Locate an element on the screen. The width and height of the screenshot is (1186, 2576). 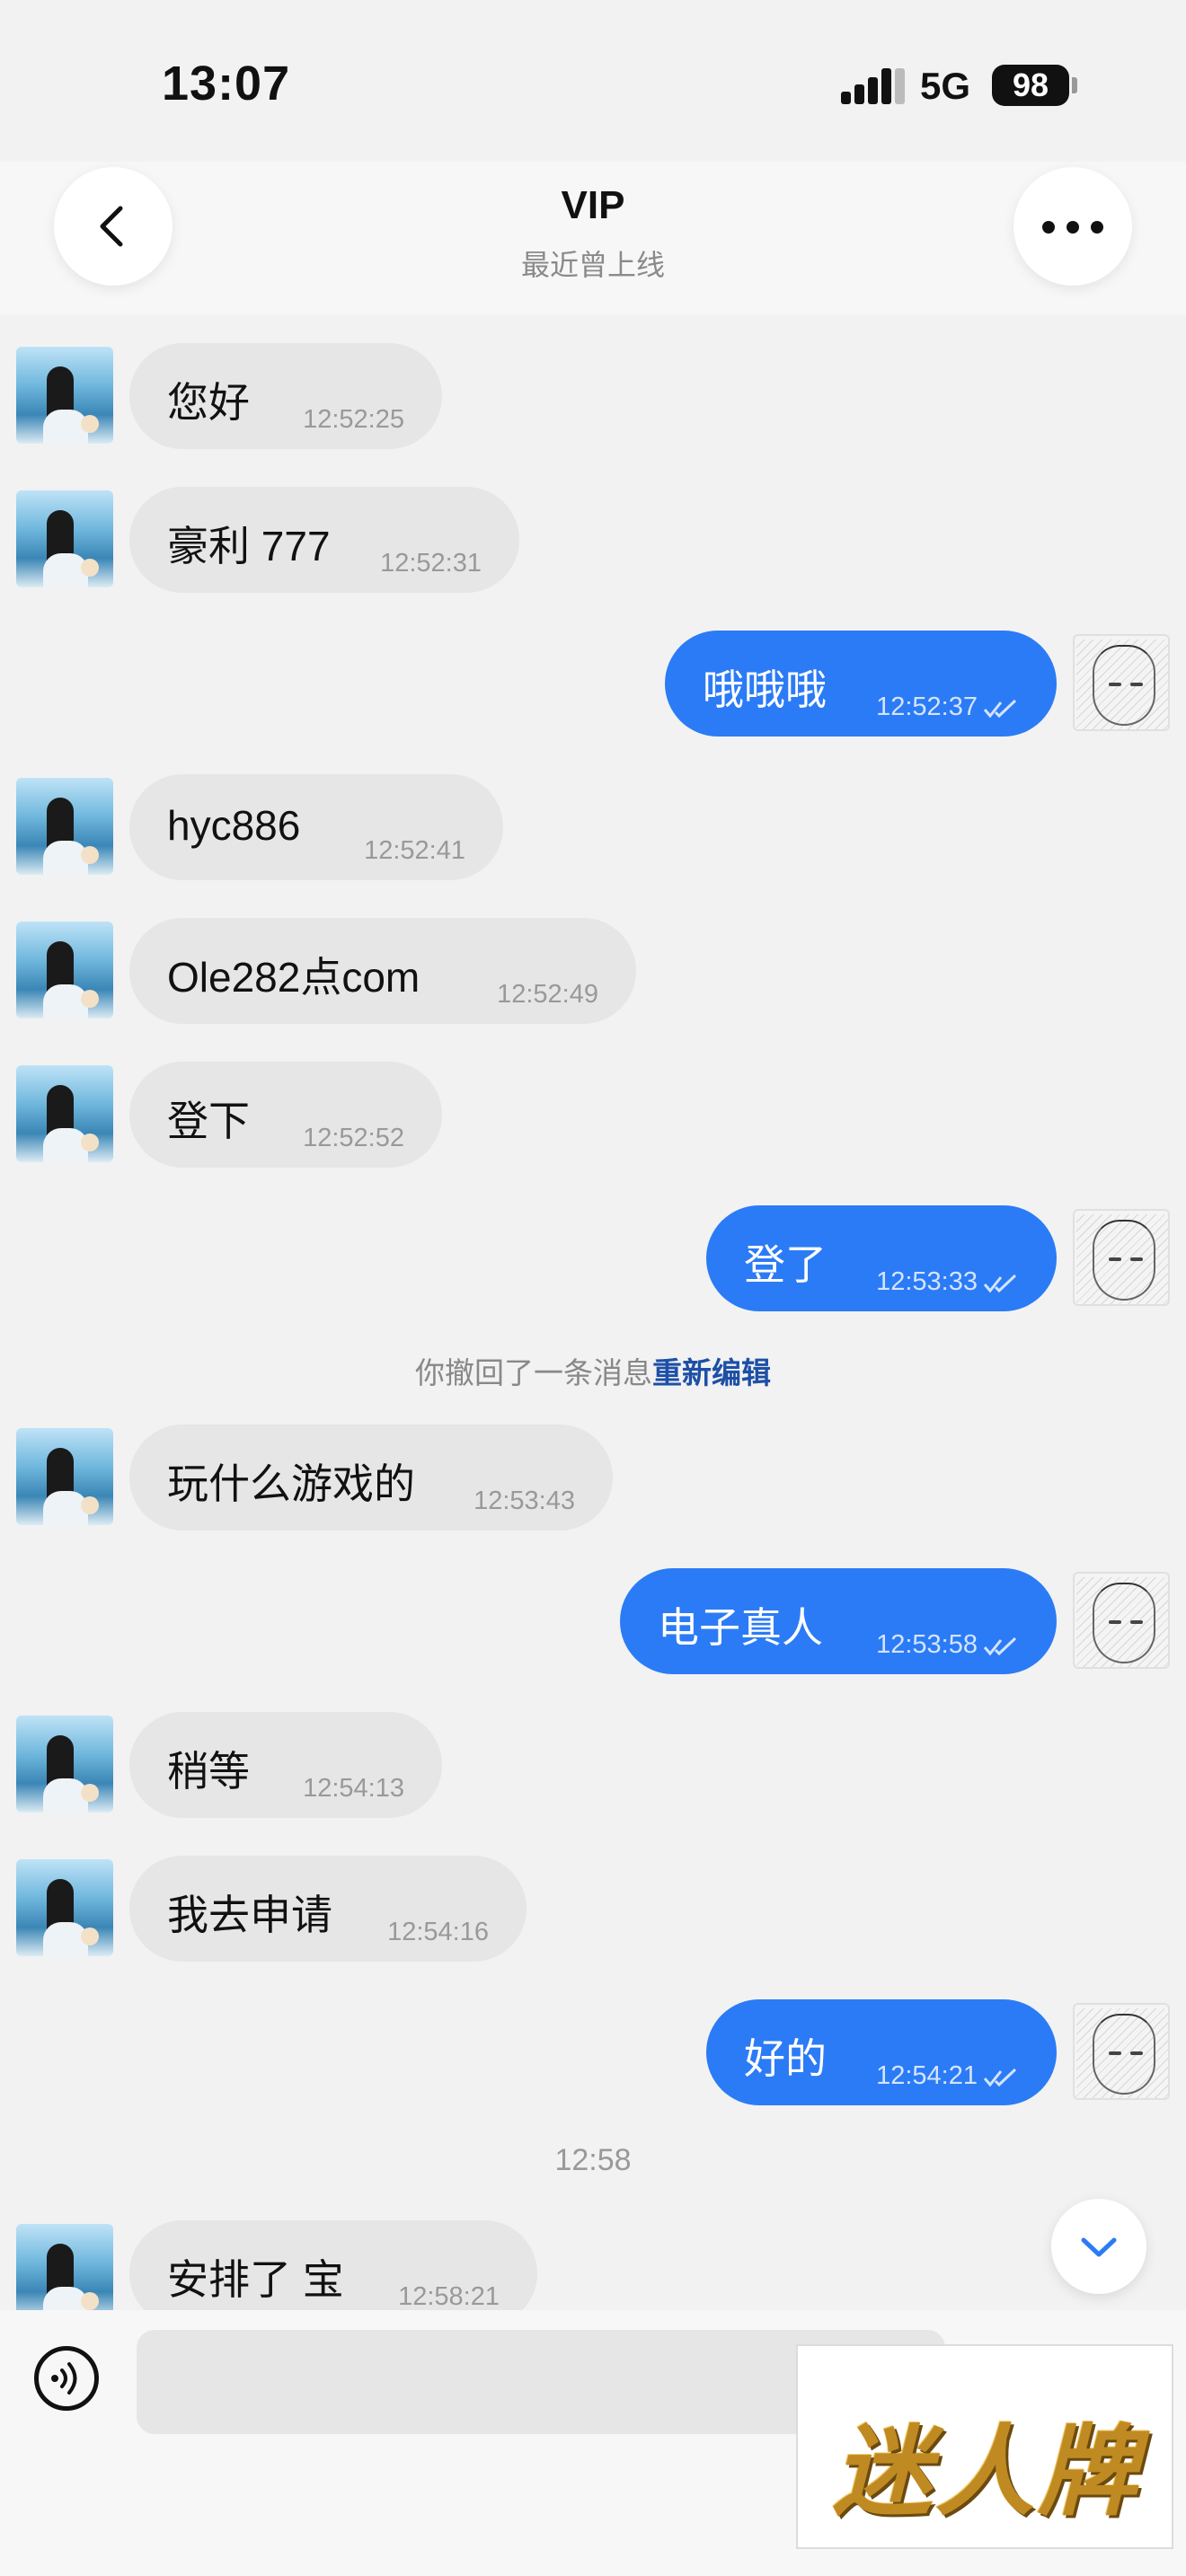
re-edit-link: 重新编辑 is located at coordinates (711, 1372).